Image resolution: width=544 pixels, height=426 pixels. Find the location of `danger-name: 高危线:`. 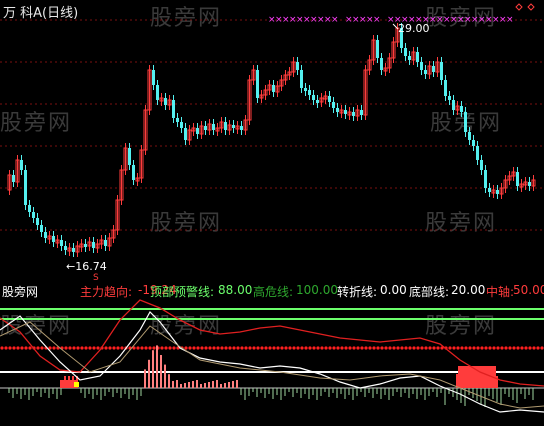

danger-name: 高危线: is located at coordinates (273, 292).